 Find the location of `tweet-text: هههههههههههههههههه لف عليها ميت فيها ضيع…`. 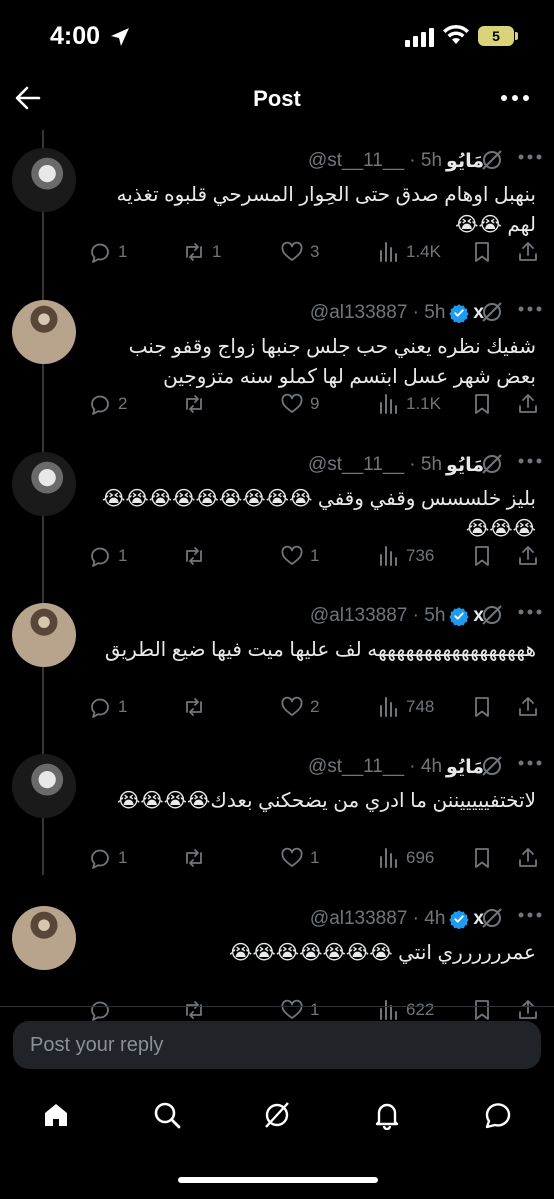

tweet-text: هههههههههههههههههه لف عليها ميت فيها ضيع… is located at coordinates (320, 650).